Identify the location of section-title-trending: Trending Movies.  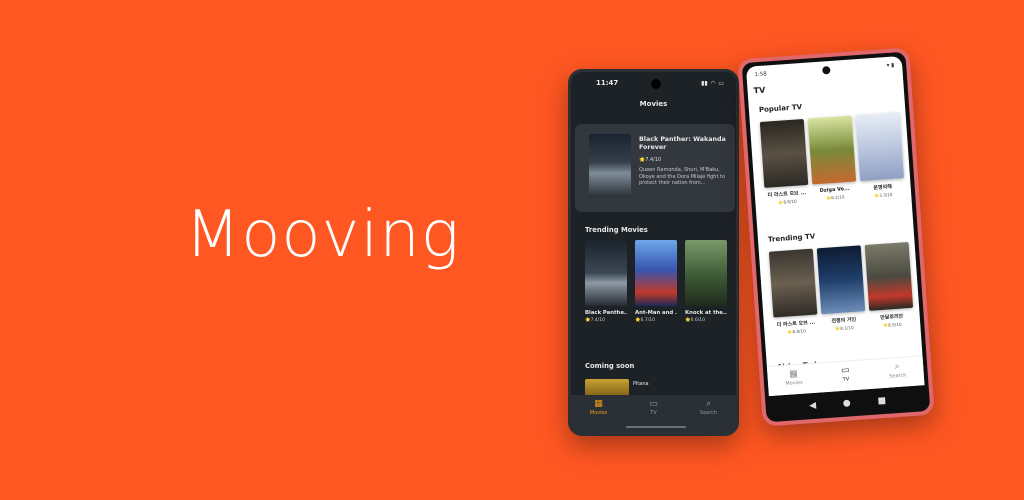
(616, 230).